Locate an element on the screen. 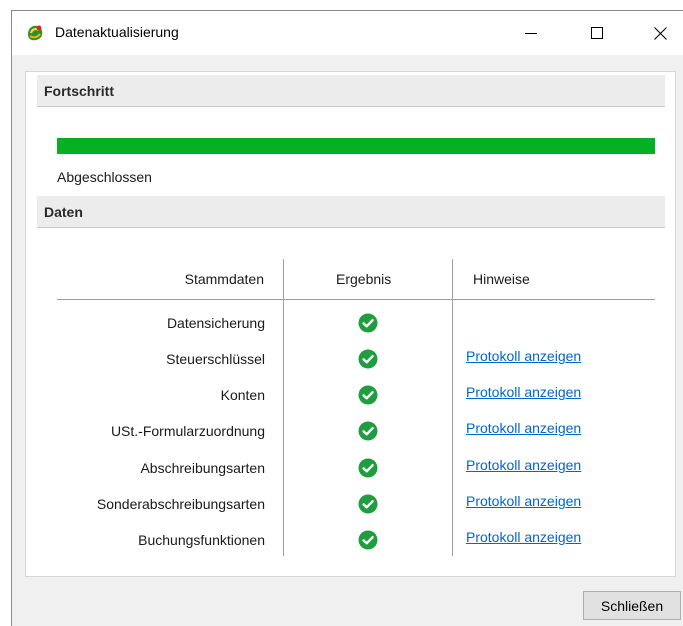 This screenshot has width=683, height=626. progress-status: Abgeschlossen is located at coordinates (104, 177).